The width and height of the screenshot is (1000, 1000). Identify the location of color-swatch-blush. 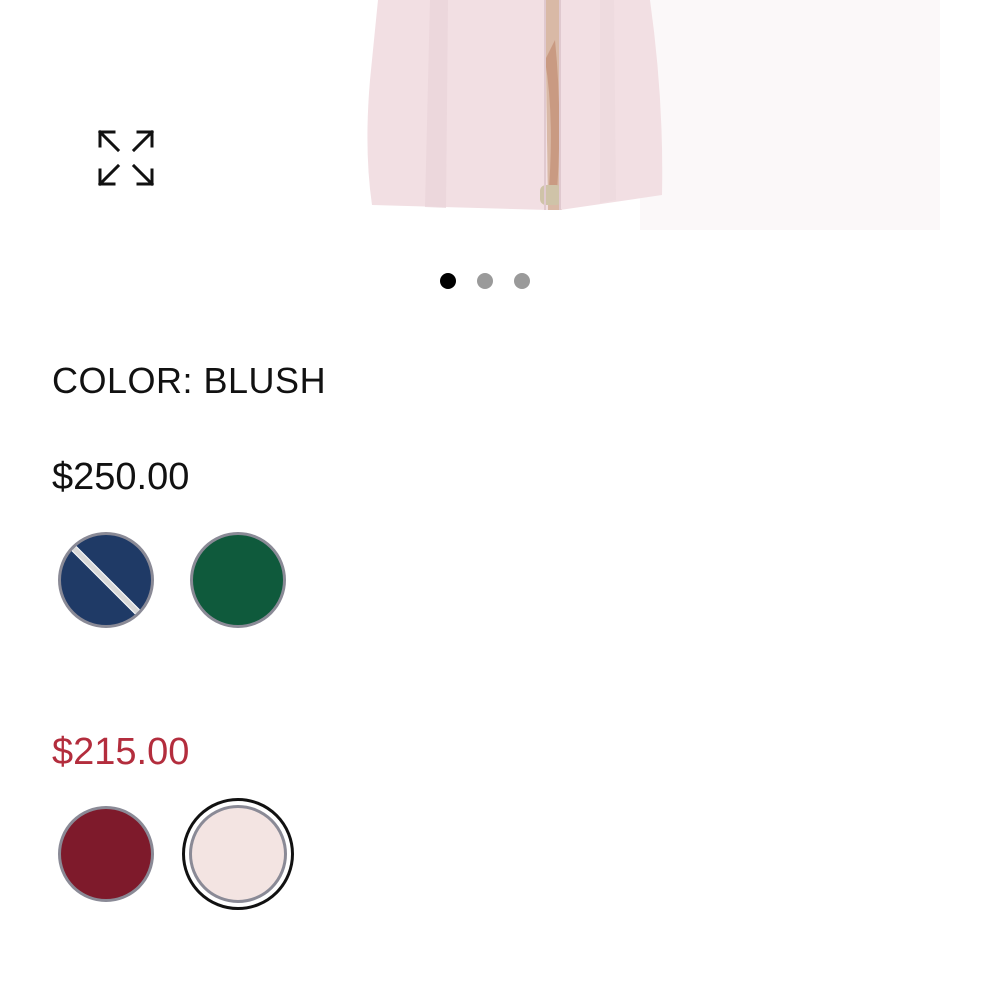
(238, 854).